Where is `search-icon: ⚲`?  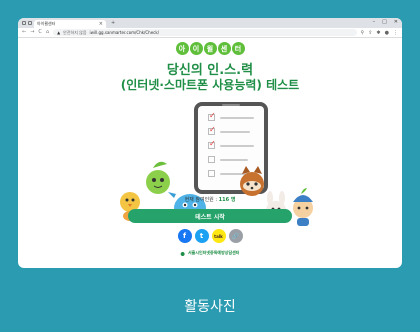 search-icon: ⚲ is located at coordinates (363, 33).